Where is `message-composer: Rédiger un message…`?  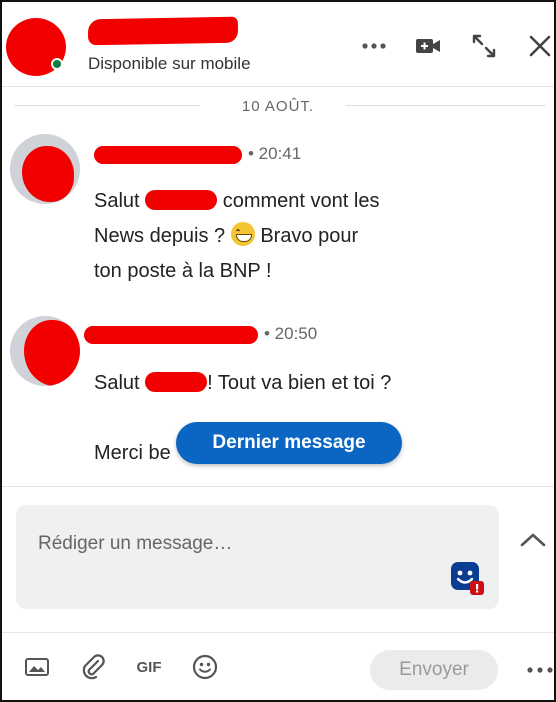 message-composer: Rédiger un message… is located at coordinates (257, 557).